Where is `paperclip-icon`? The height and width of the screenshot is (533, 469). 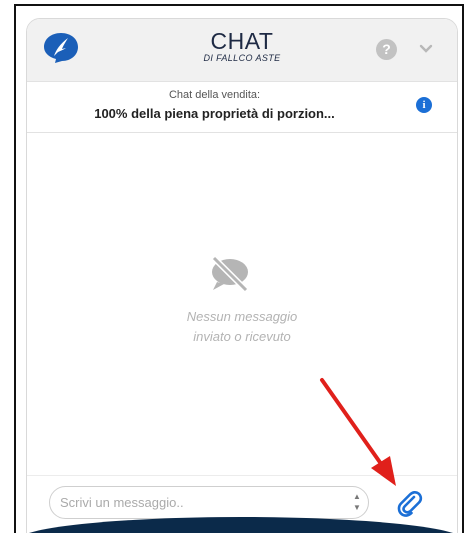
paperclip-icon is located at coordinates (410, 504).